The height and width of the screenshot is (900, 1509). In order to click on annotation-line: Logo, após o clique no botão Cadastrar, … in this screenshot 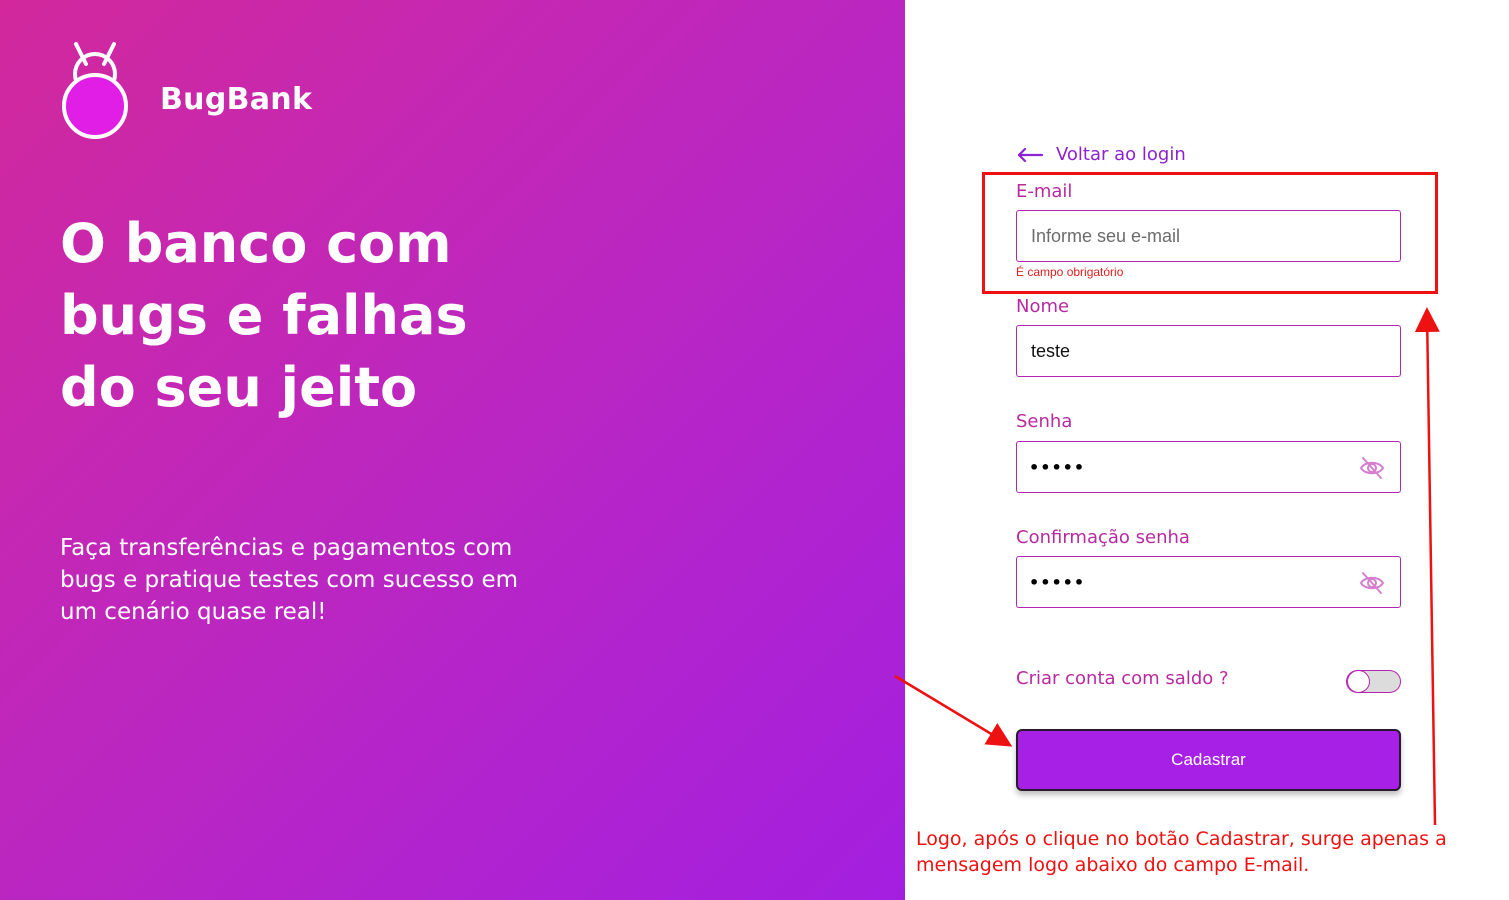, I will do `click(1181, 839)`.